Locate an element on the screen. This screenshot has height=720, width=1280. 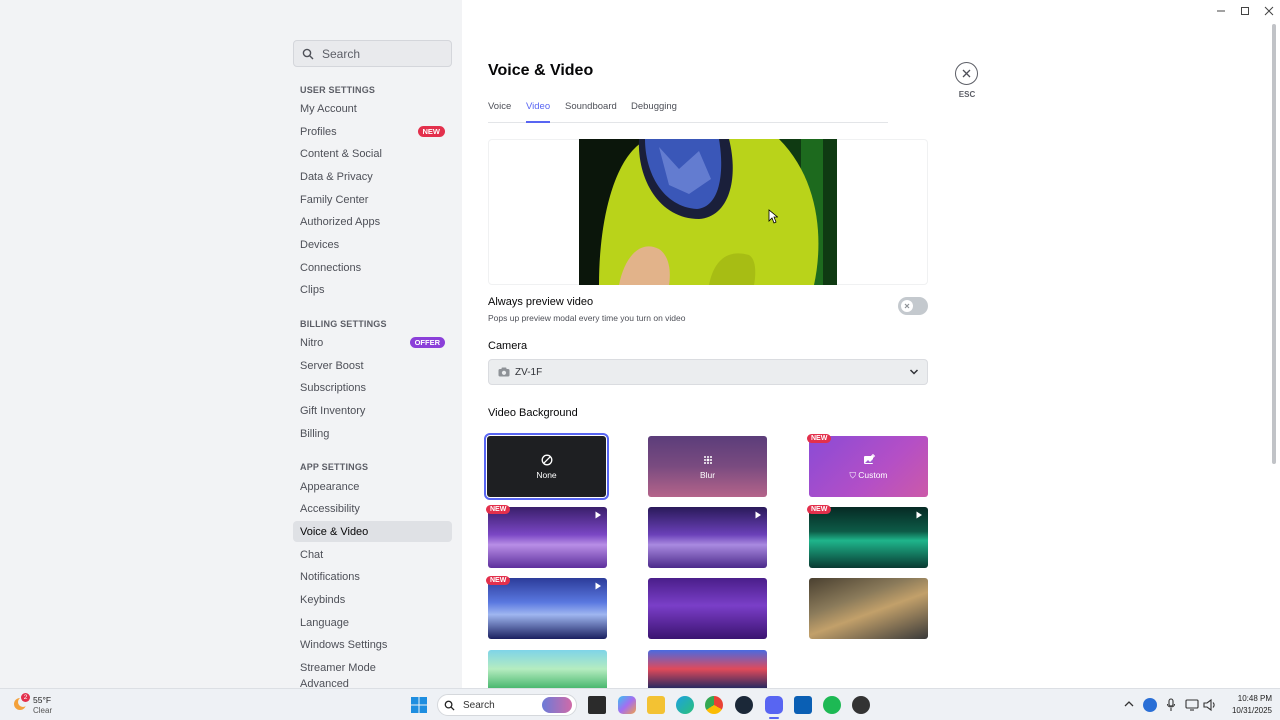
taskbar-search-label: Search is located at coordinates (479, 705).